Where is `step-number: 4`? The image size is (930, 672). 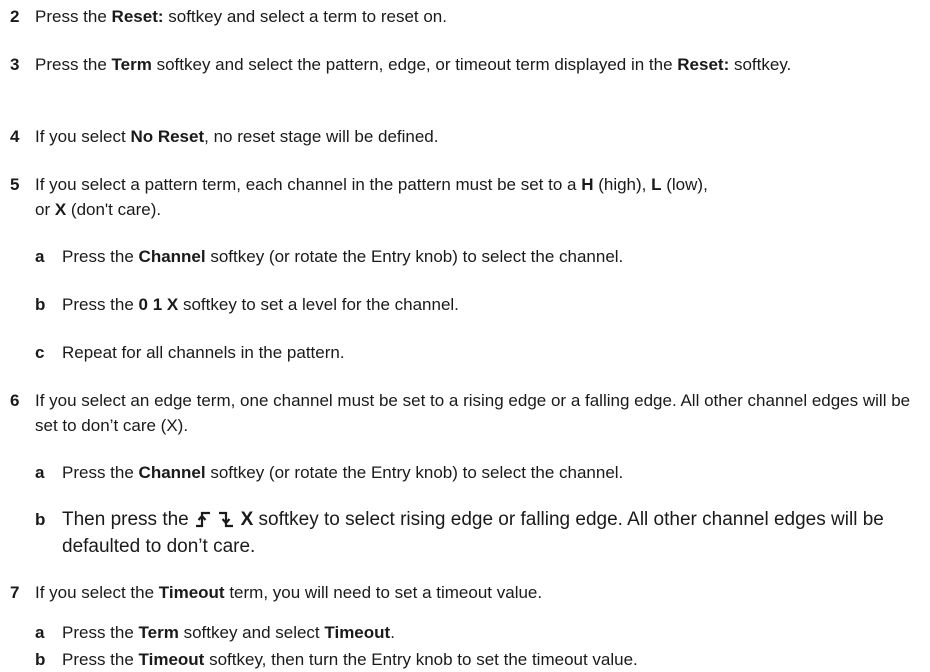
step-number: 4 is located at coordinates (15, 136).